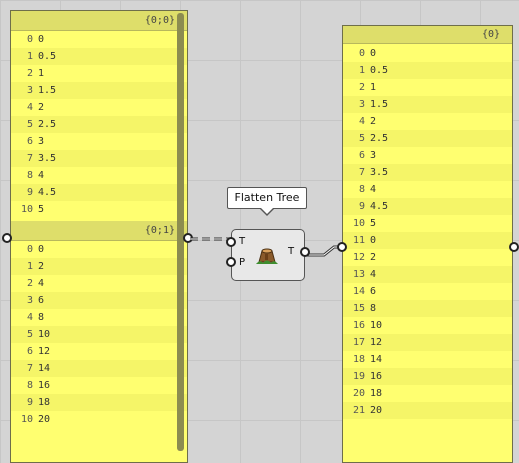 Image resolution: width=519 pixels, height=463 pixels. I want to click on flatten-tree-component: T P T, so click(268, 255).